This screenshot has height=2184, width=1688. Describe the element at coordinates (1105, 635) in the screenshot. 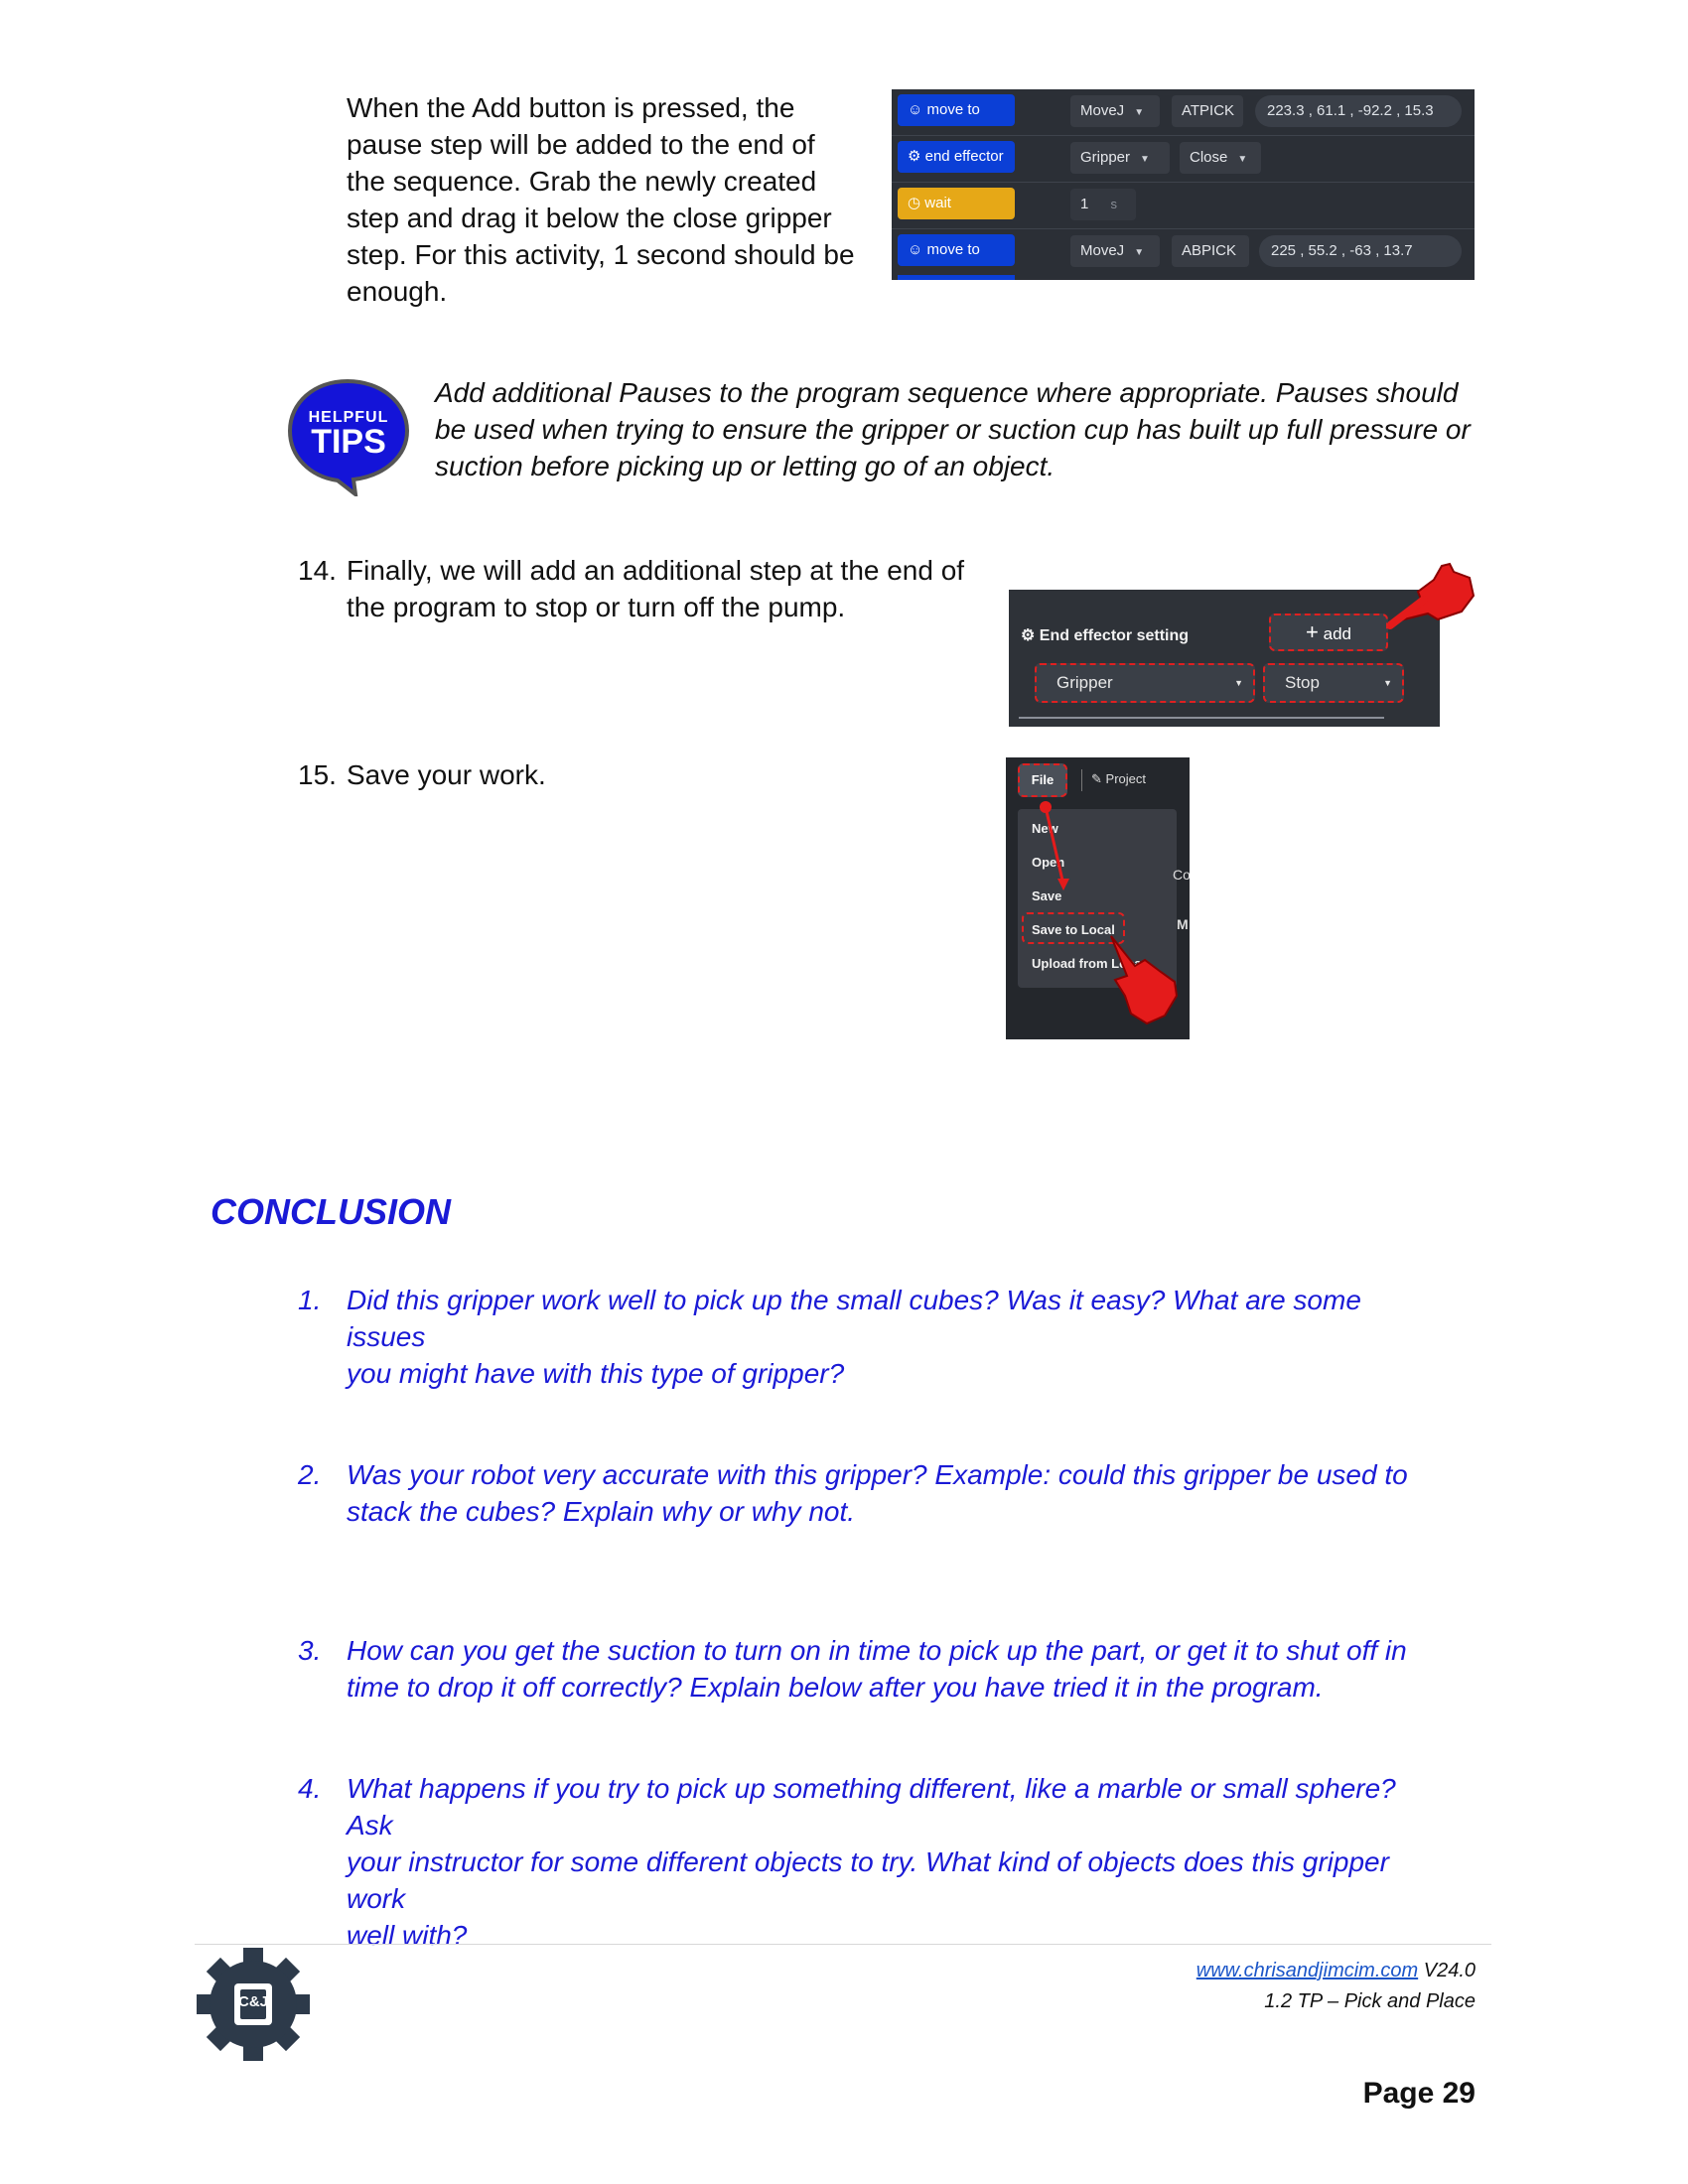

I see `effector-title: ⚙ End effector setting` at that location.